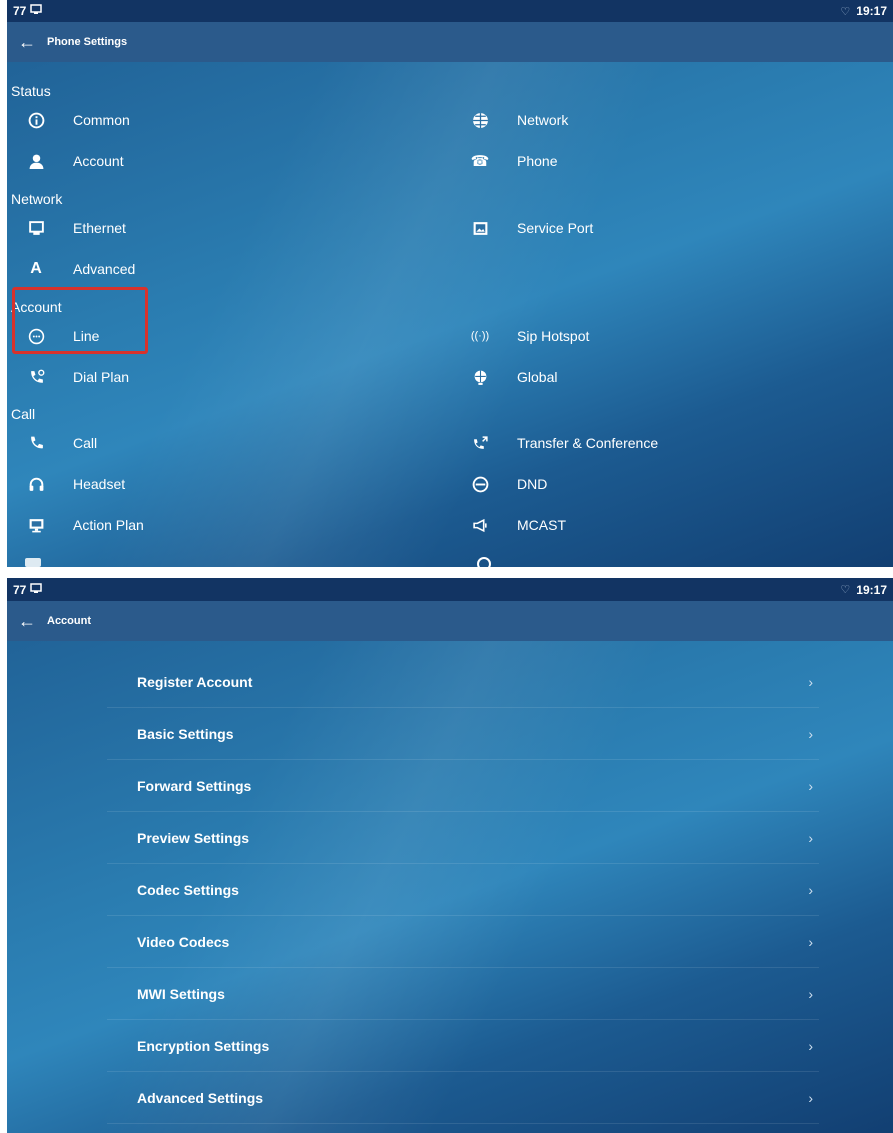  Describe the element at coordinates (480, 377) in the screenshot. I see `location-globe-icon` at that location.